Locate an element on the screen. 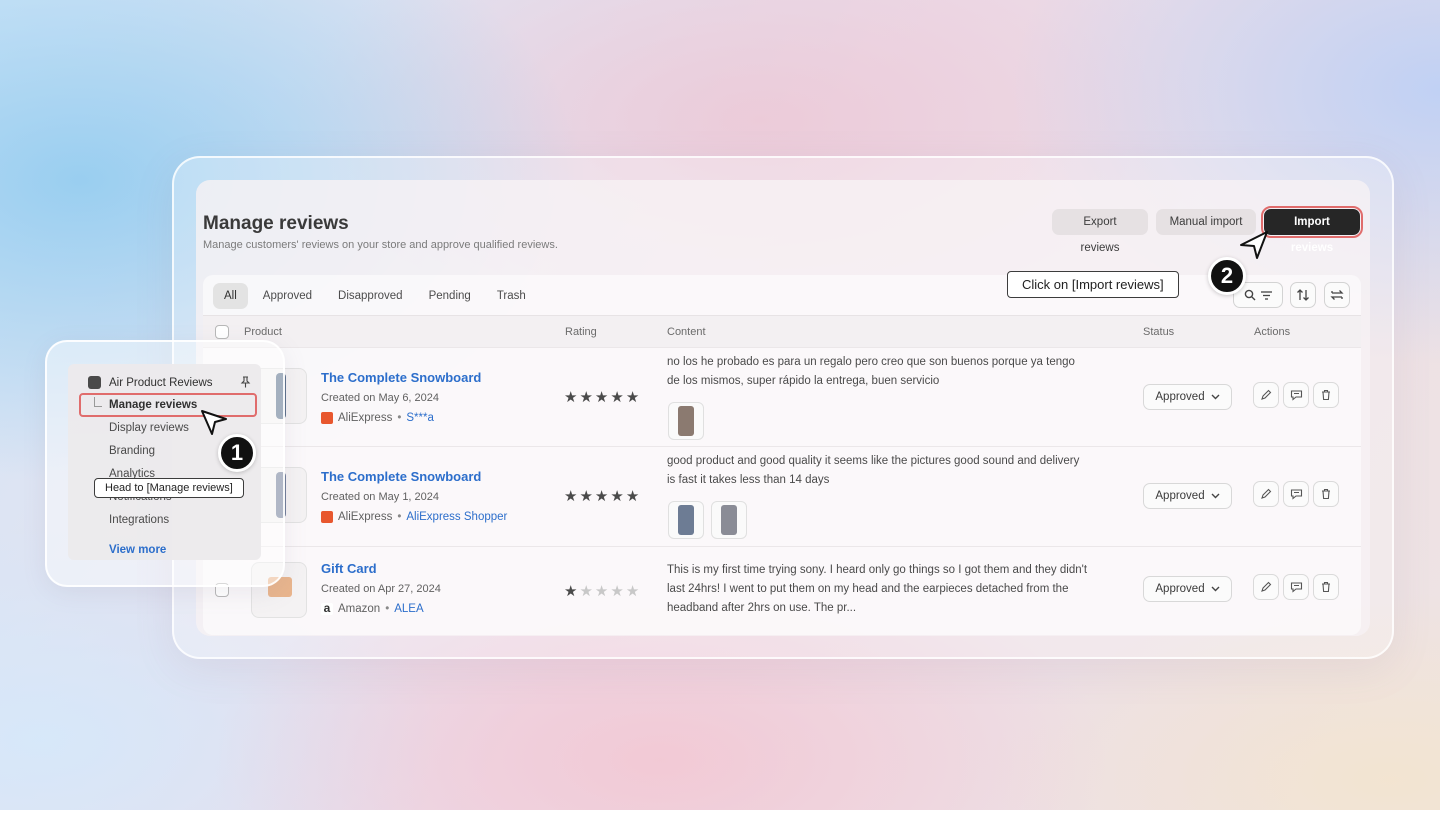  nav-item-integrations: Integrations is located at coordinates (139, 520).